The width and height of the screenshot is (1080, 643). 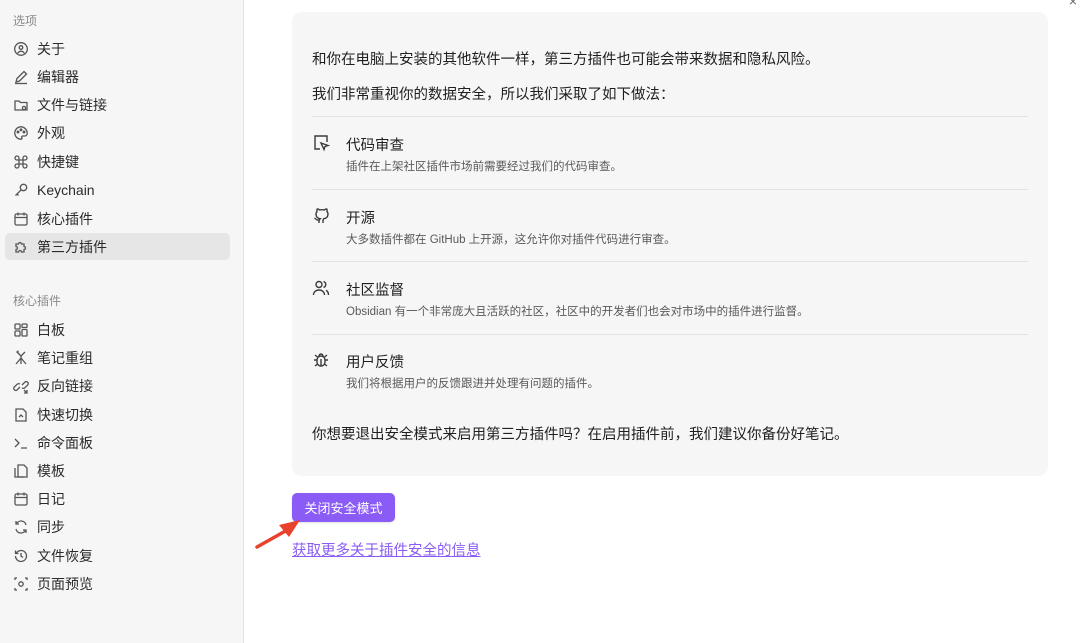 I want to click on sync-icon, so click(x=21, y=527).